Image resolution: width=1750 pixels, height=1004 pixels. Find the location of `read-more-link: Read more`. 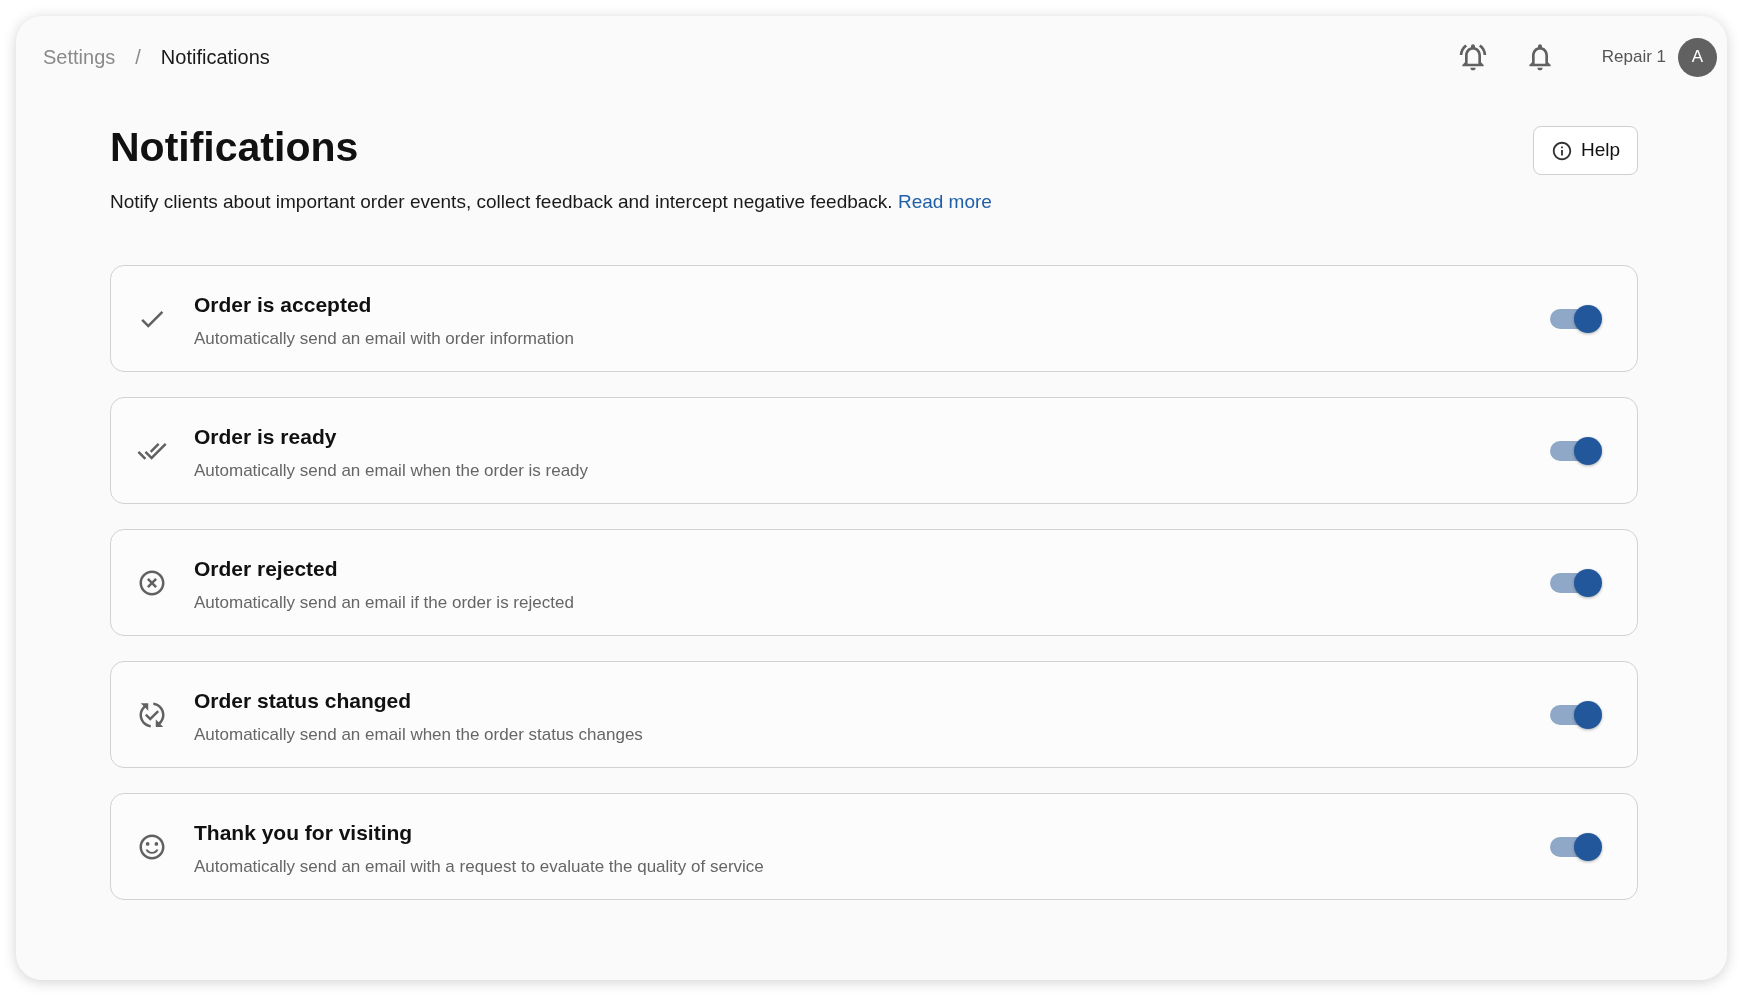

read-more-link: Read more is located at coordinates (944, 201).